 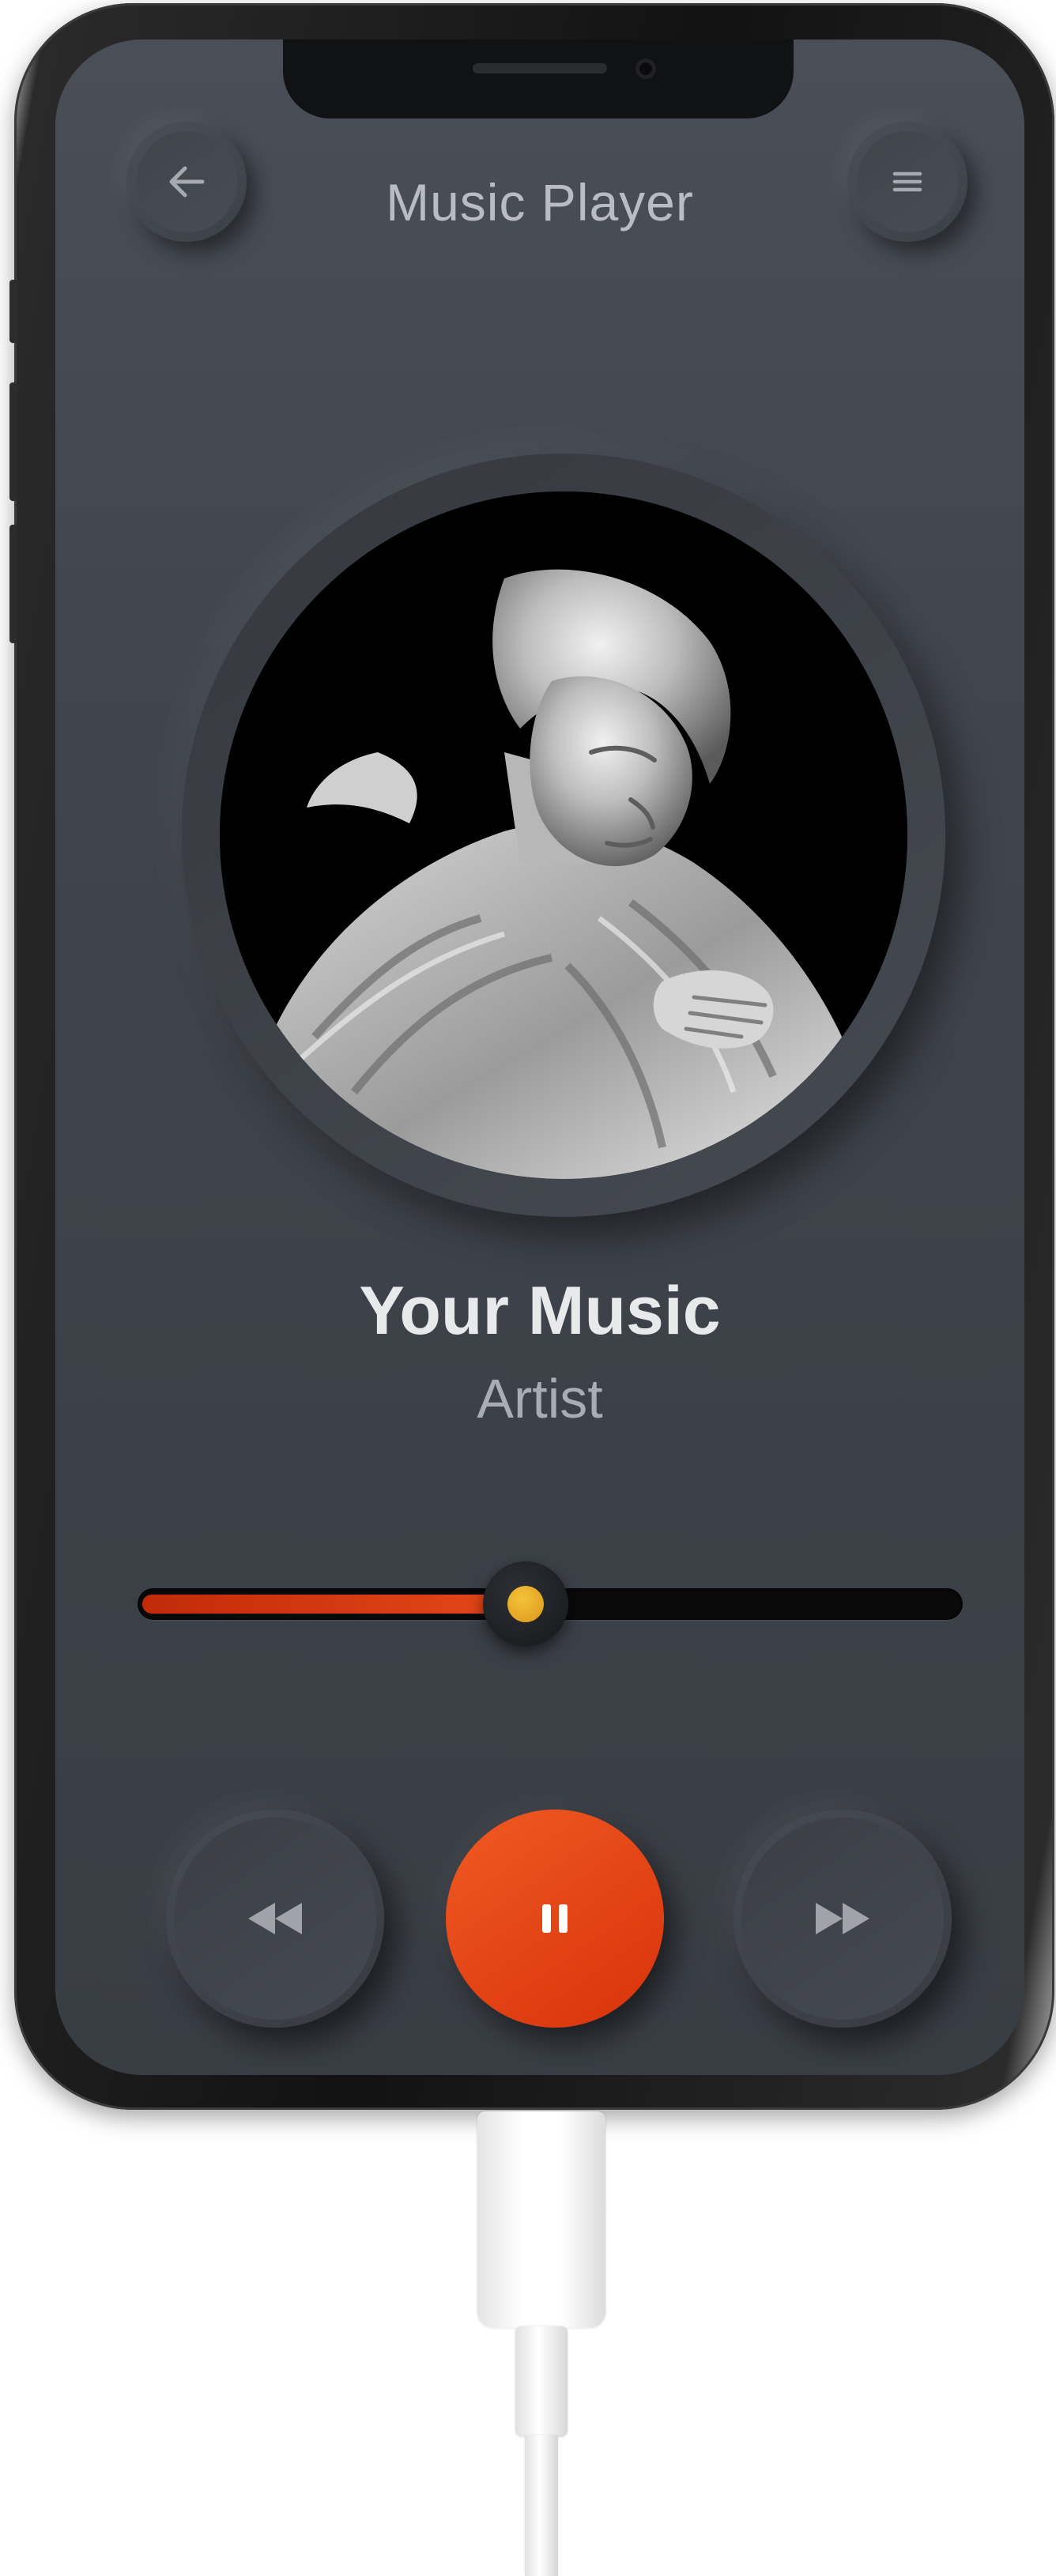 I want to click on rewind-button, so click(x=275, y=1919).